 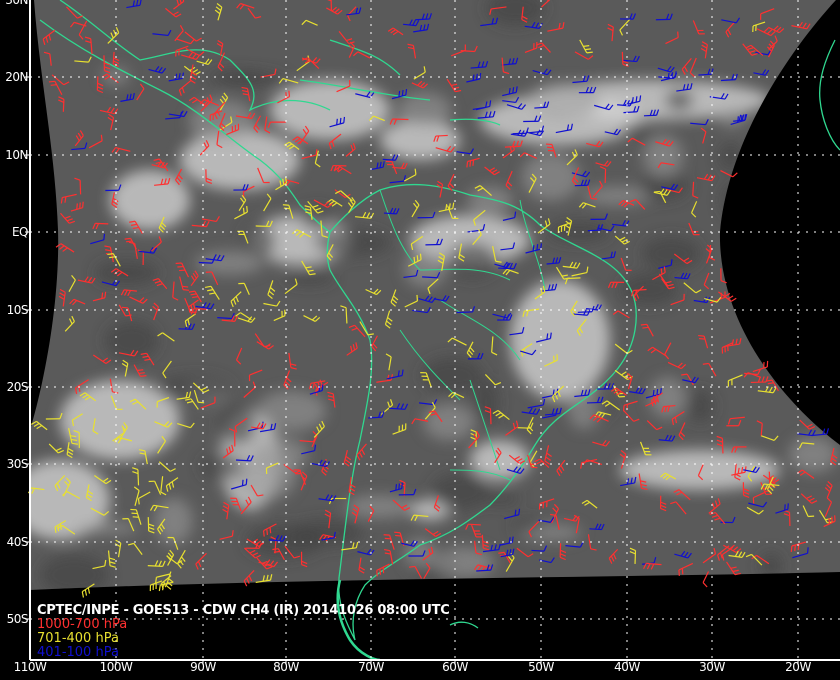 What do you see at coordinates (17, 619) in the screenshot?
I see `lat-label: 50S` at bounding box center [17, 619].